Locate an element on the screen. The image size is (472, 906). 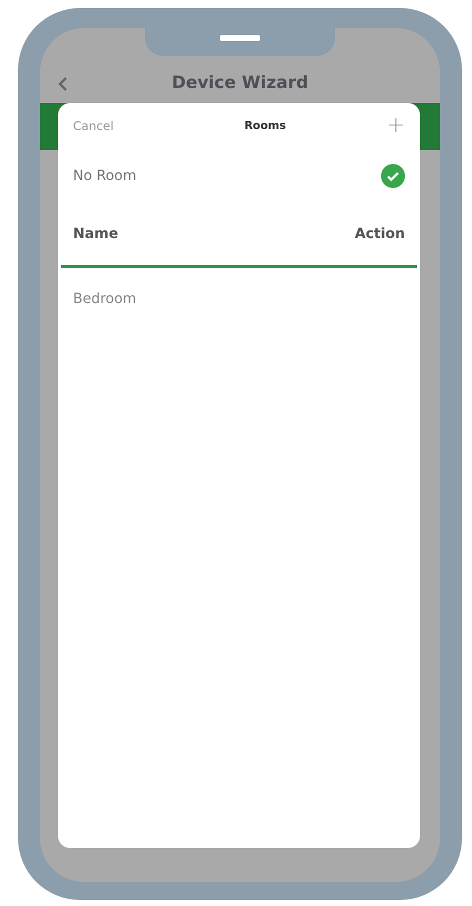
column-header: Action is located at coordinates (379, 234).